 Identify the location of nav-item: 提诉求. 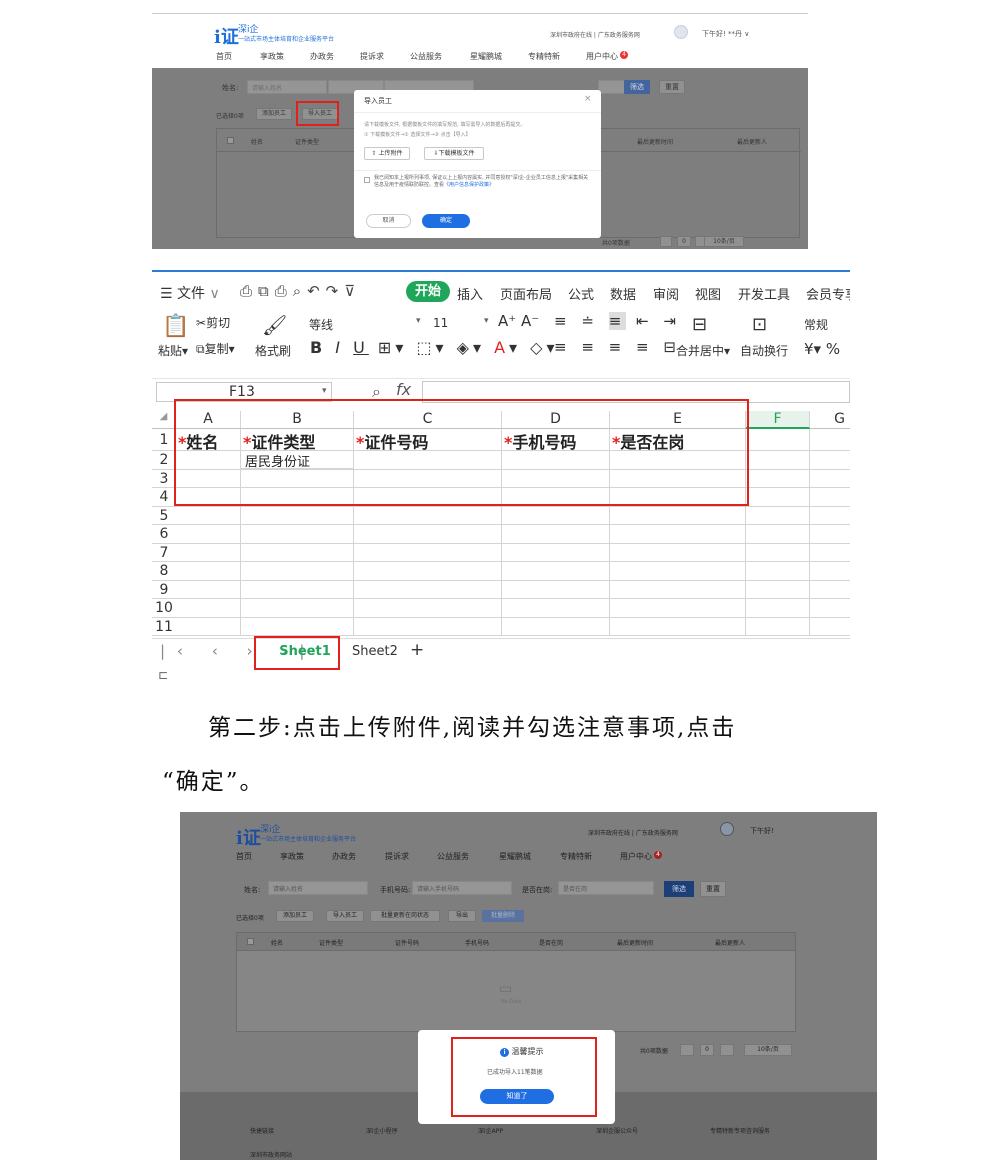
(385, 56).